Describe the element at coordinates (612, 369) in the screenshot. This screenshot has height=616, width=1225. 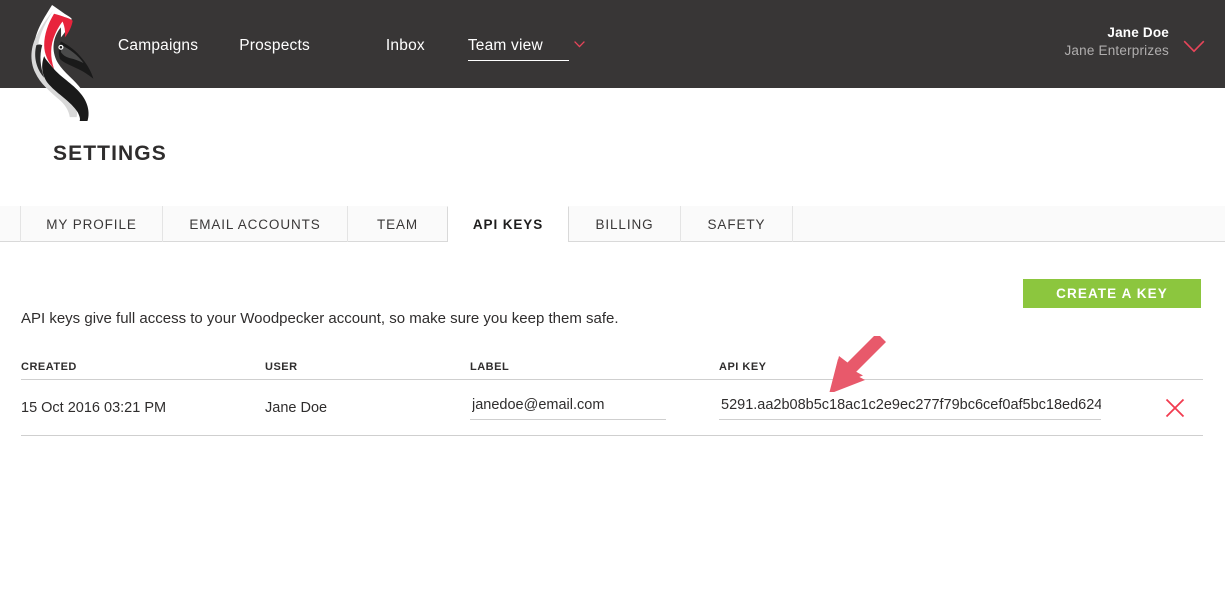
I see `table-header-row: CREATED USER LABEL API KEY` at that location.